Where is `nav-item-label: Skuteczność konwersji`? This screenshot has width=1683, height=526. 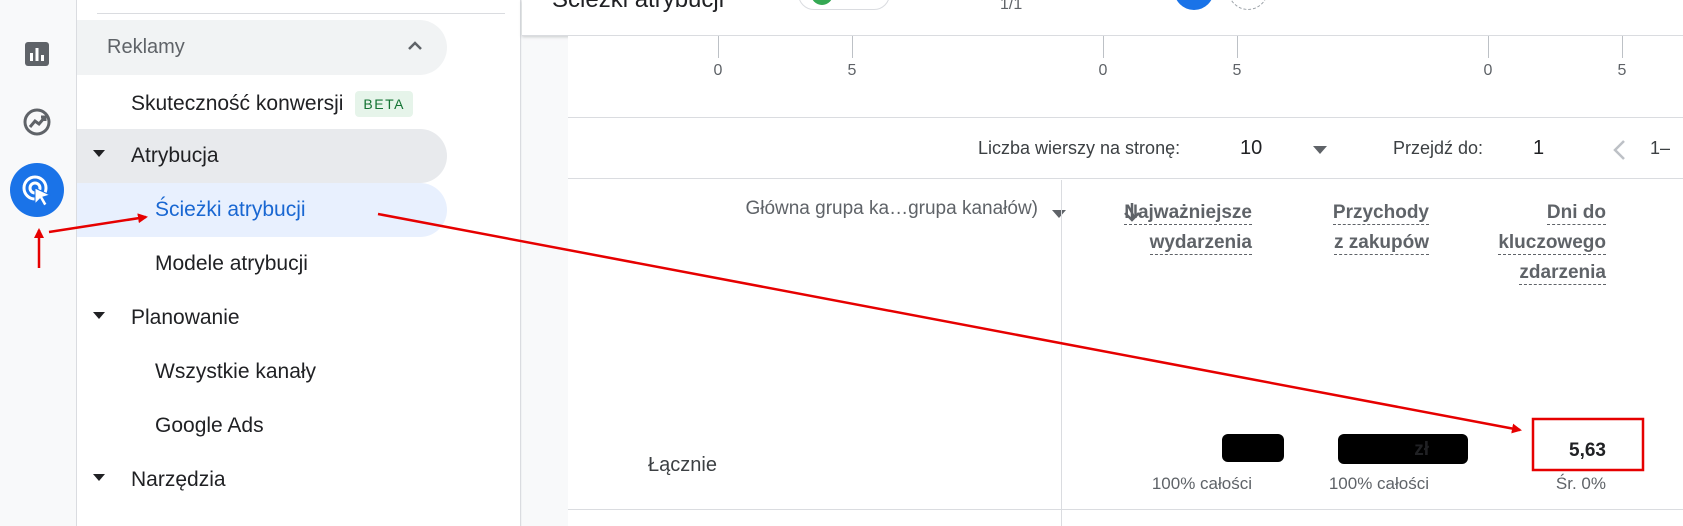 nav-item-label: Skuteczność konwersji is located at coordinates (237, 103).